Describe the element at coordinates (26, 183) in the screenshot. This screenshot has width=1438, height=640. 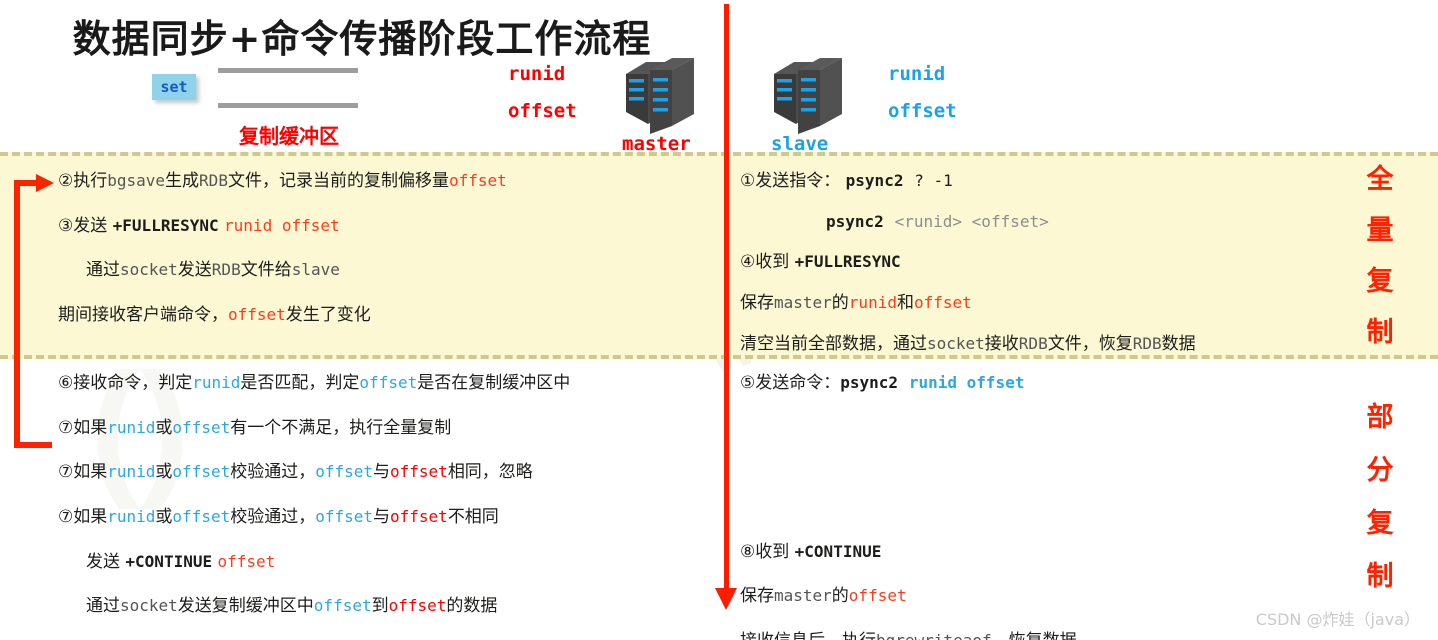
I see `feedback-arrow-top` at that location.